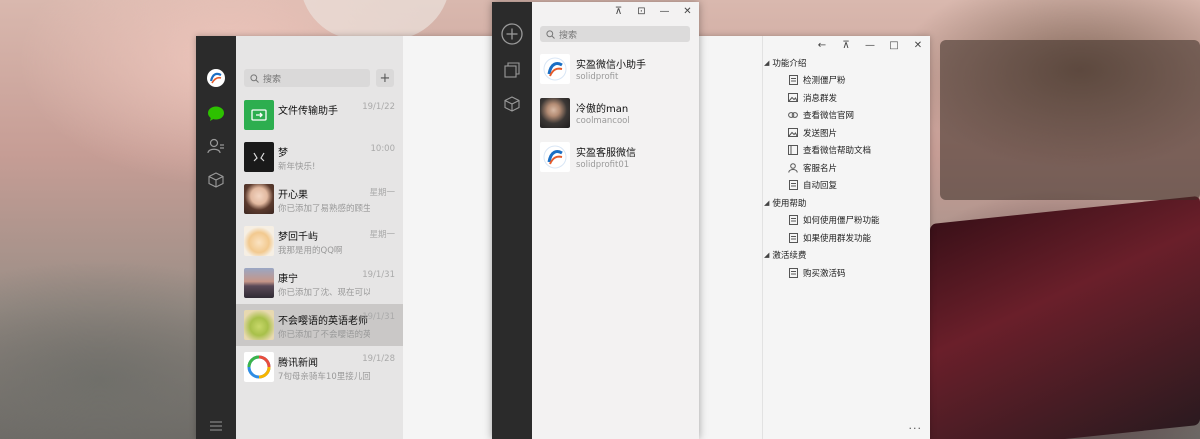 This screenshot has height=439, width=1200. I want to click on person-icon, so click(793, 167).